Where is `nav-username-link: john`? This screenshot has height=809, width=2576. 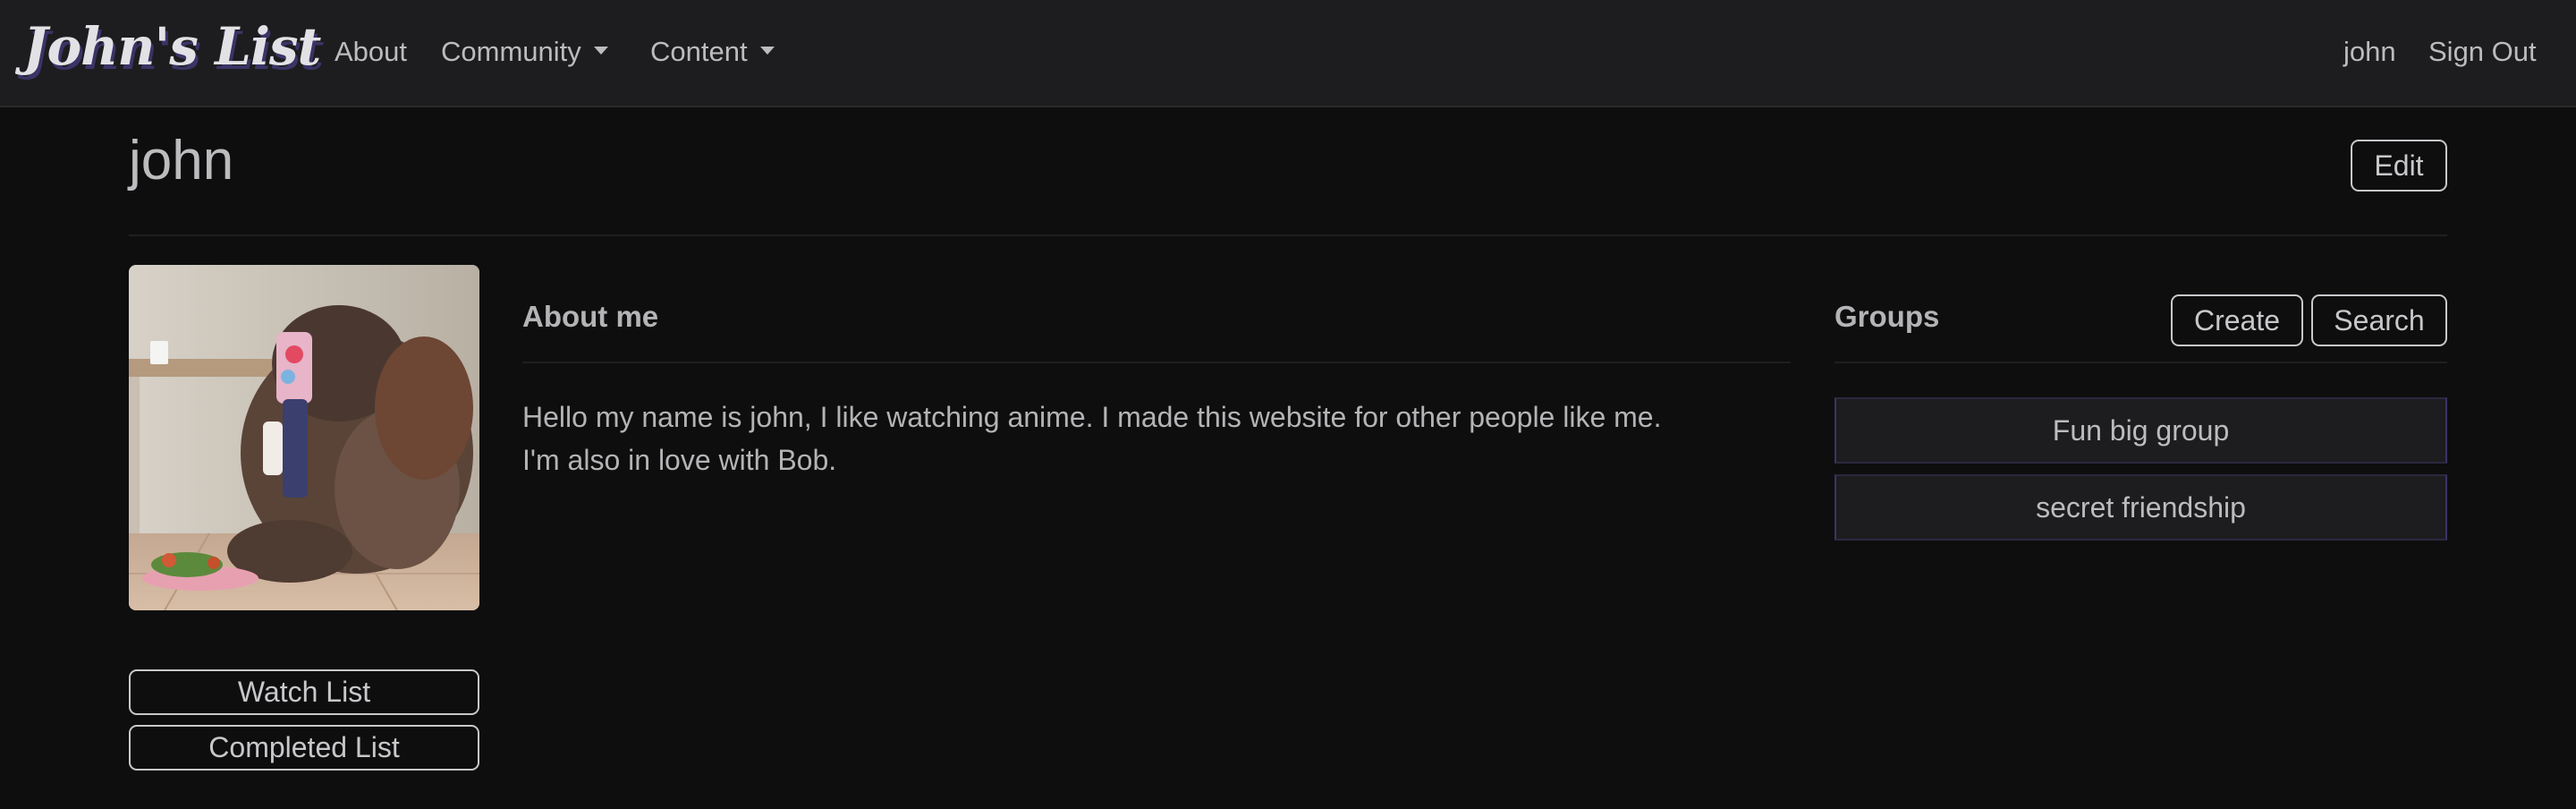 nav-username-link: john is located at coordinates (2369, 52).